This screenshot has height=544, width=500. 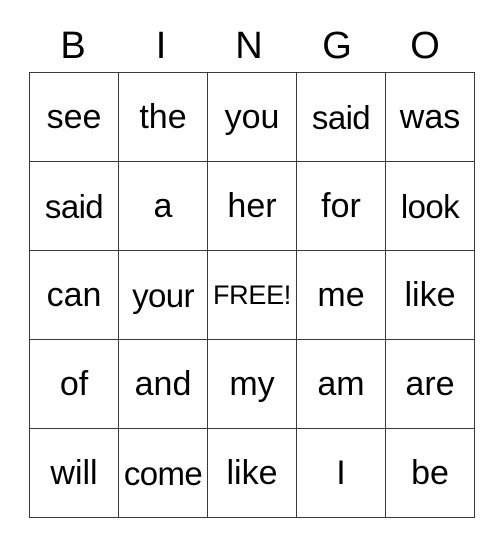 I want to click on bingo-row: of and my am are, so click(x=252, y=384).